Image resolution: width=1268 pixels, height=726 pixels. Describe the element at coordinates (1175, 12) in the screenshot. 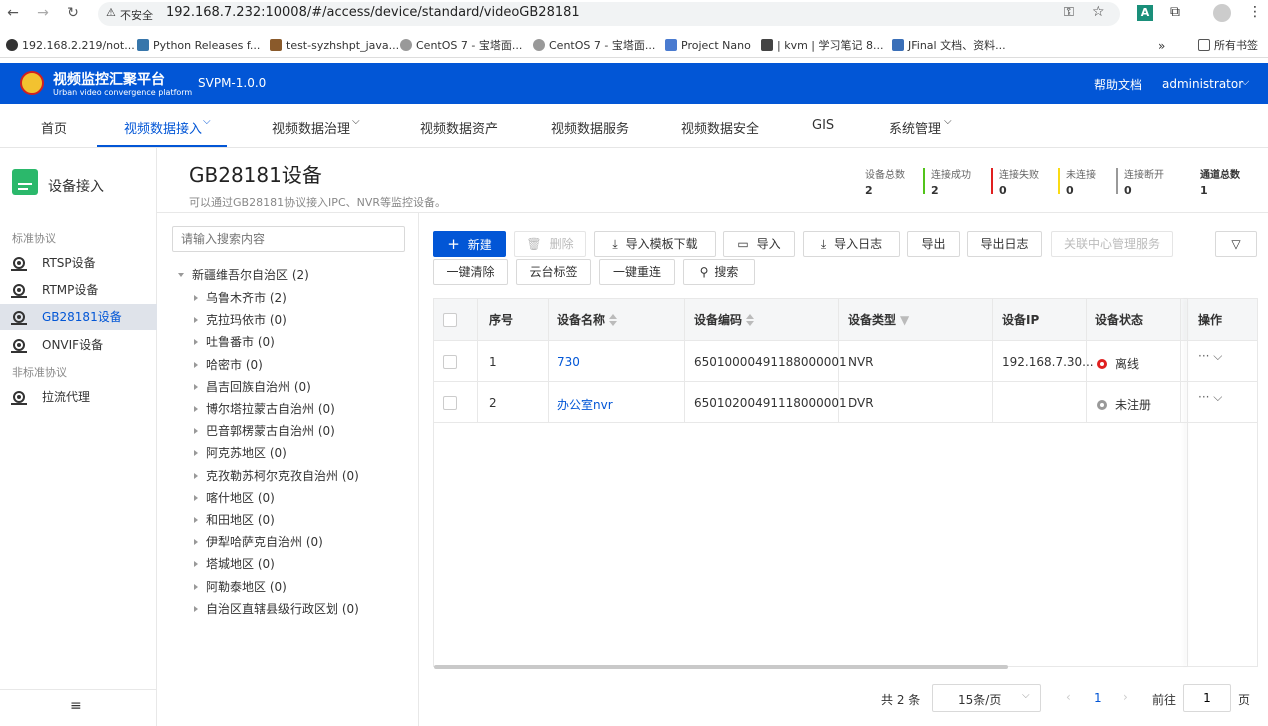

I see `puzzle-icon: ⧉` at that location.